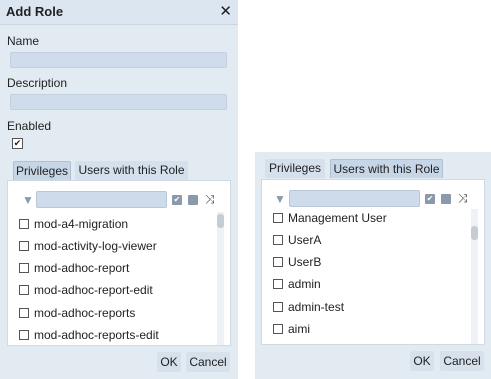 This screenshot has height=379, width=491. I want to click on list-item: admin-test, so click(308, 307).